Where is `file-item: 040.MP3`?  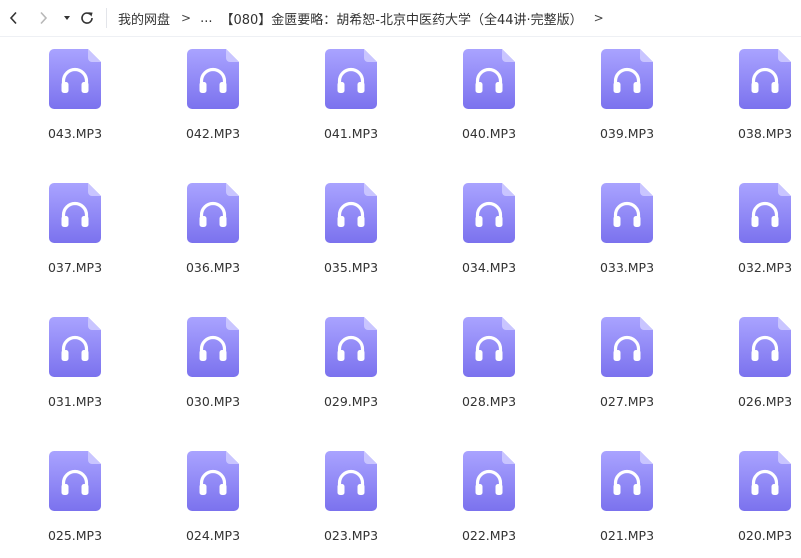
file-item: 040.MP3 is located at coordinates (489, 96).